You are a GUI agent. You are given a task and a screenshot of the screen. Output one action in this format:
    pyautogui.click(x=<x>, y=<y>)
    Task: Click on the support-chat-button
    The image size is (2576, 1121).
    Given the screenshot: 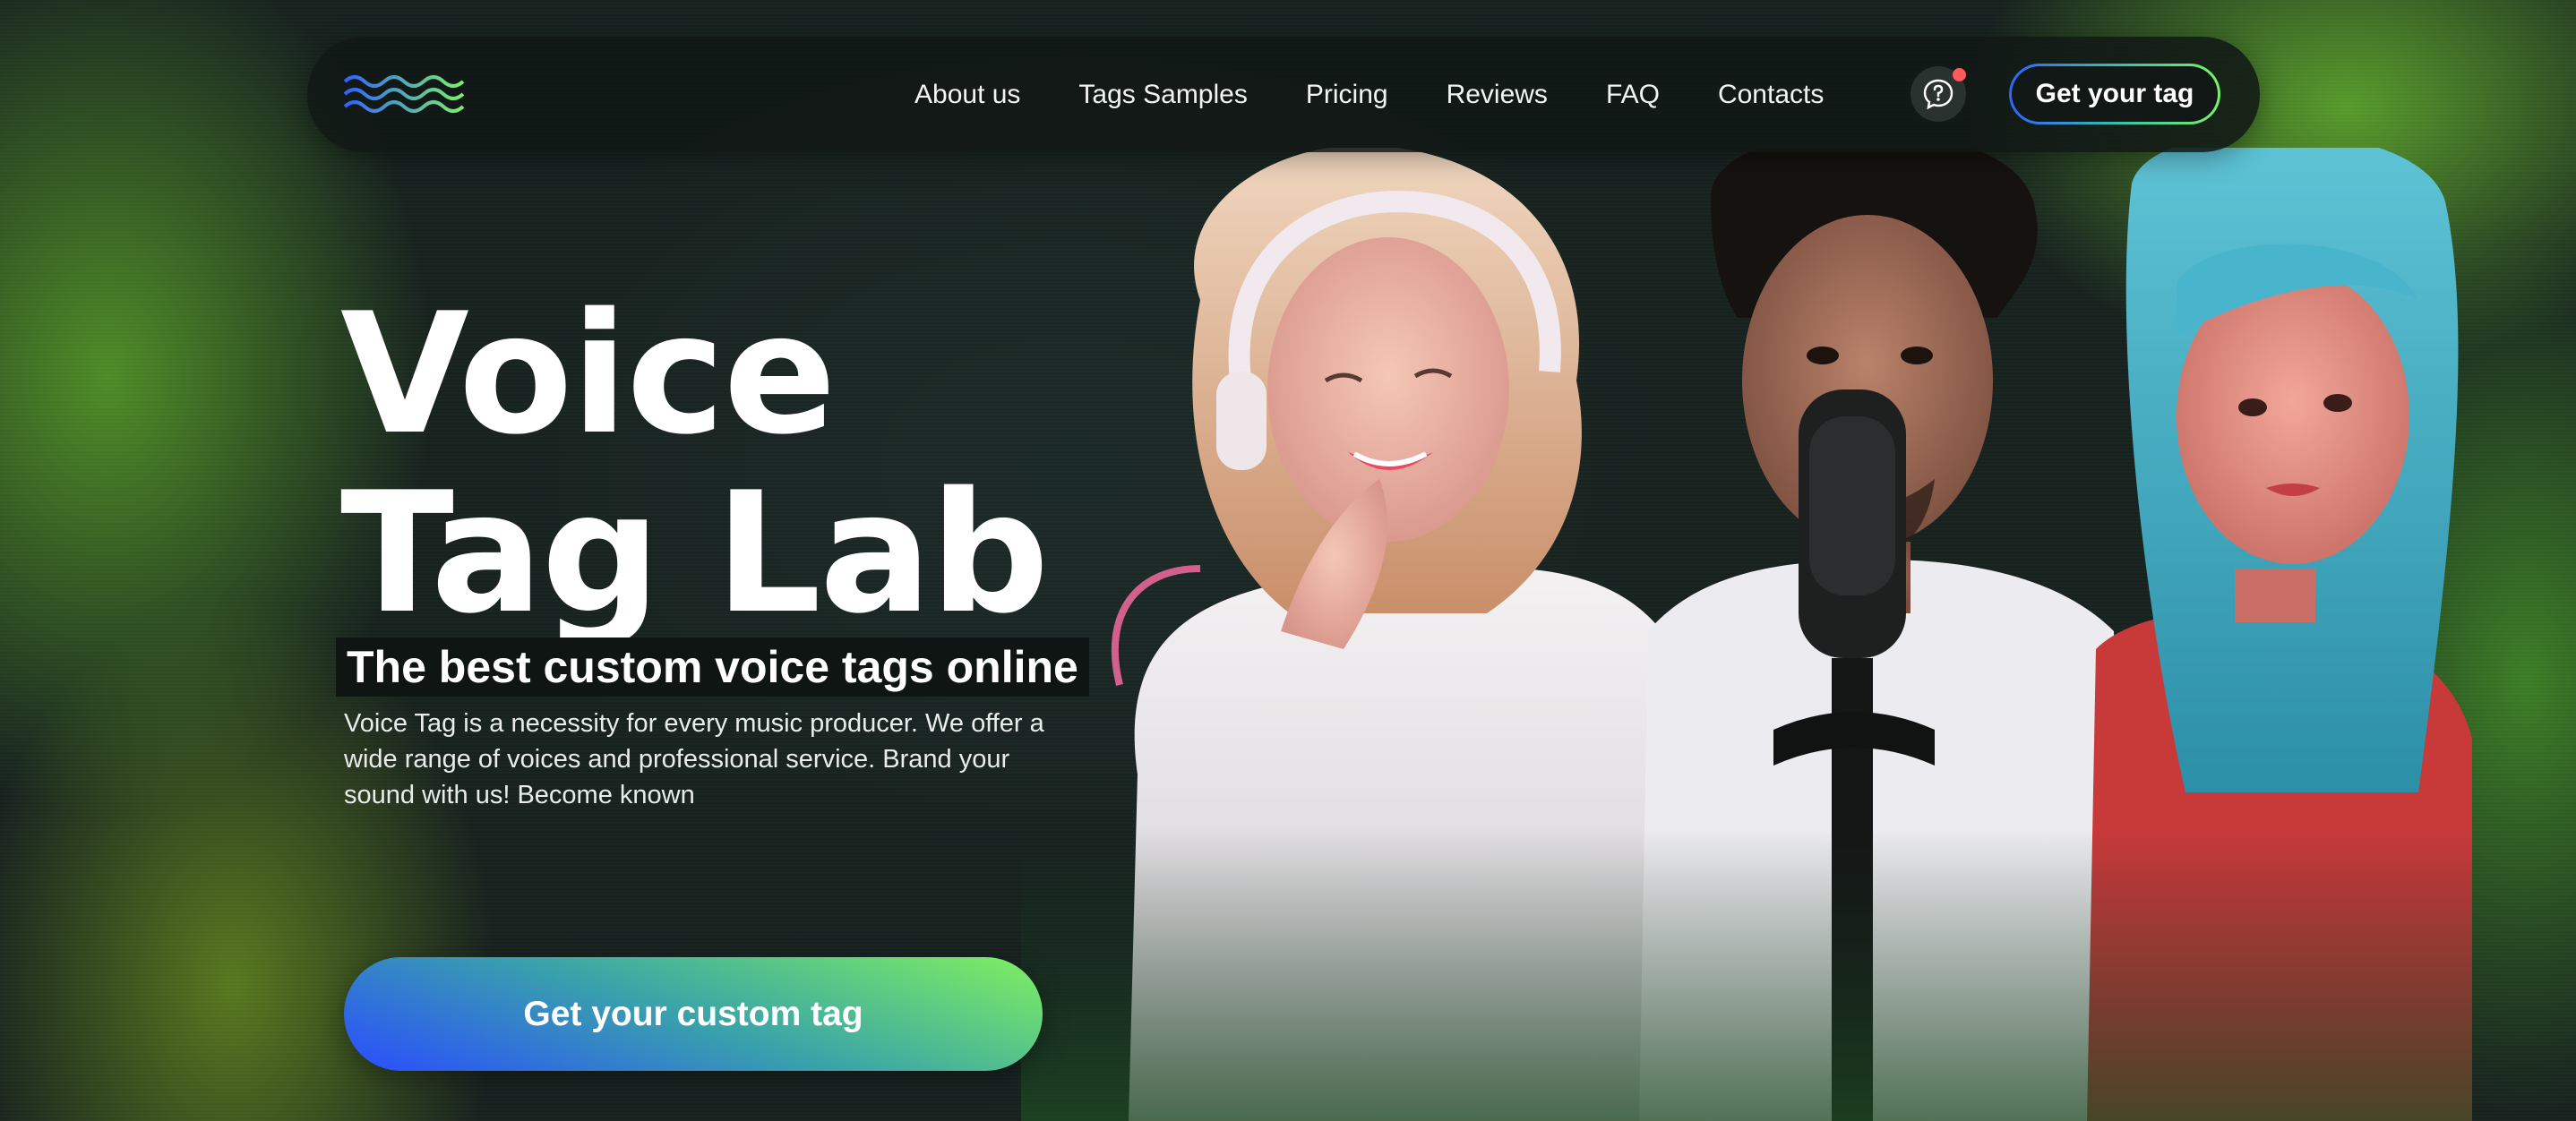 What is the action you would take?
    pyautogui.click(x=1938, y=94)
    